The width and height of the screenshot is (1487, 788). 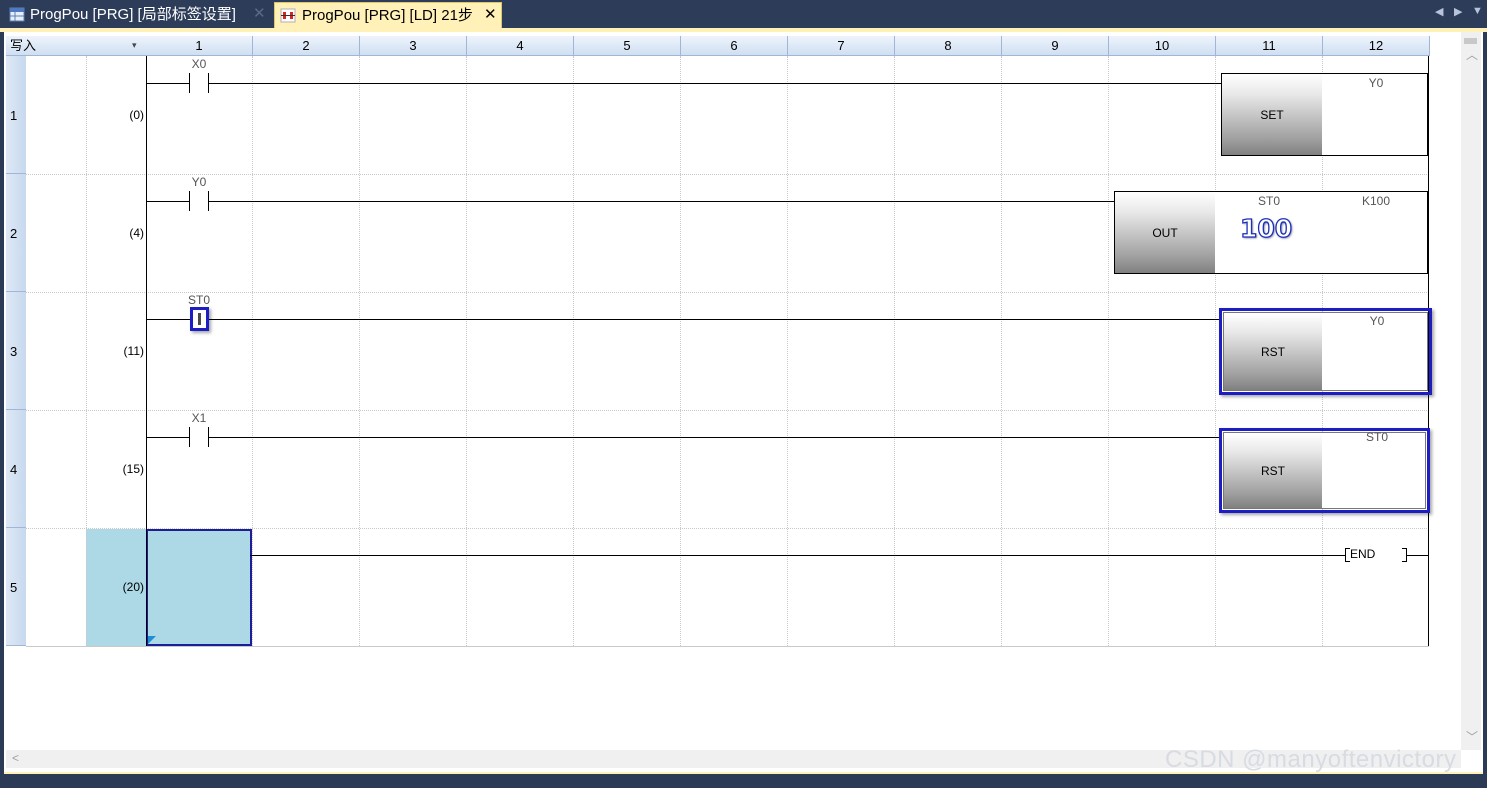 What do you see at coordinates (146, 351) in the screenshot?
I see `left-power-rail` at bounding box center [146, 351].